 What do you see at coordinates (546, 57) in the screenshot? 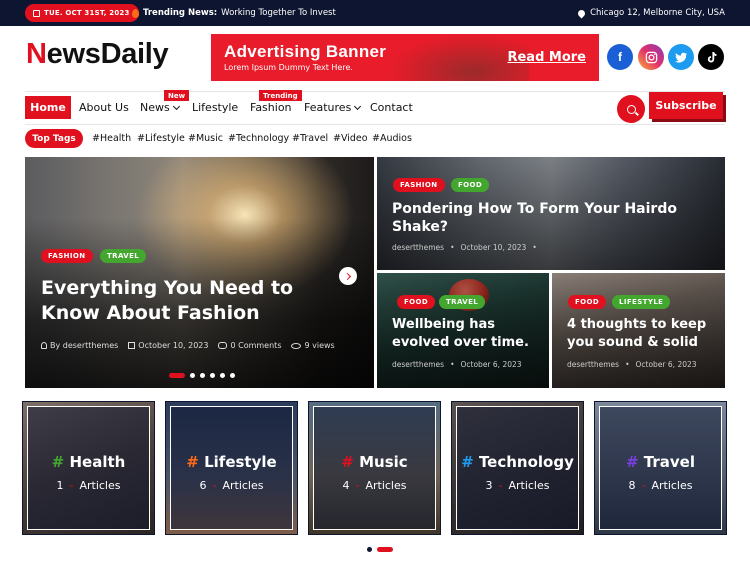
I see `ad-read-more-link: Read More` at bounding box center [546, 57].